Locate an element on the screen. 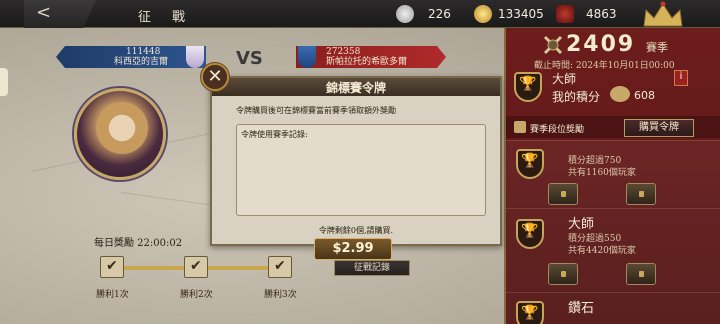 Image resolution: width=720 pixels, height=324 pixels. back-arrow-icon: < is located at coordinates (44, 12).